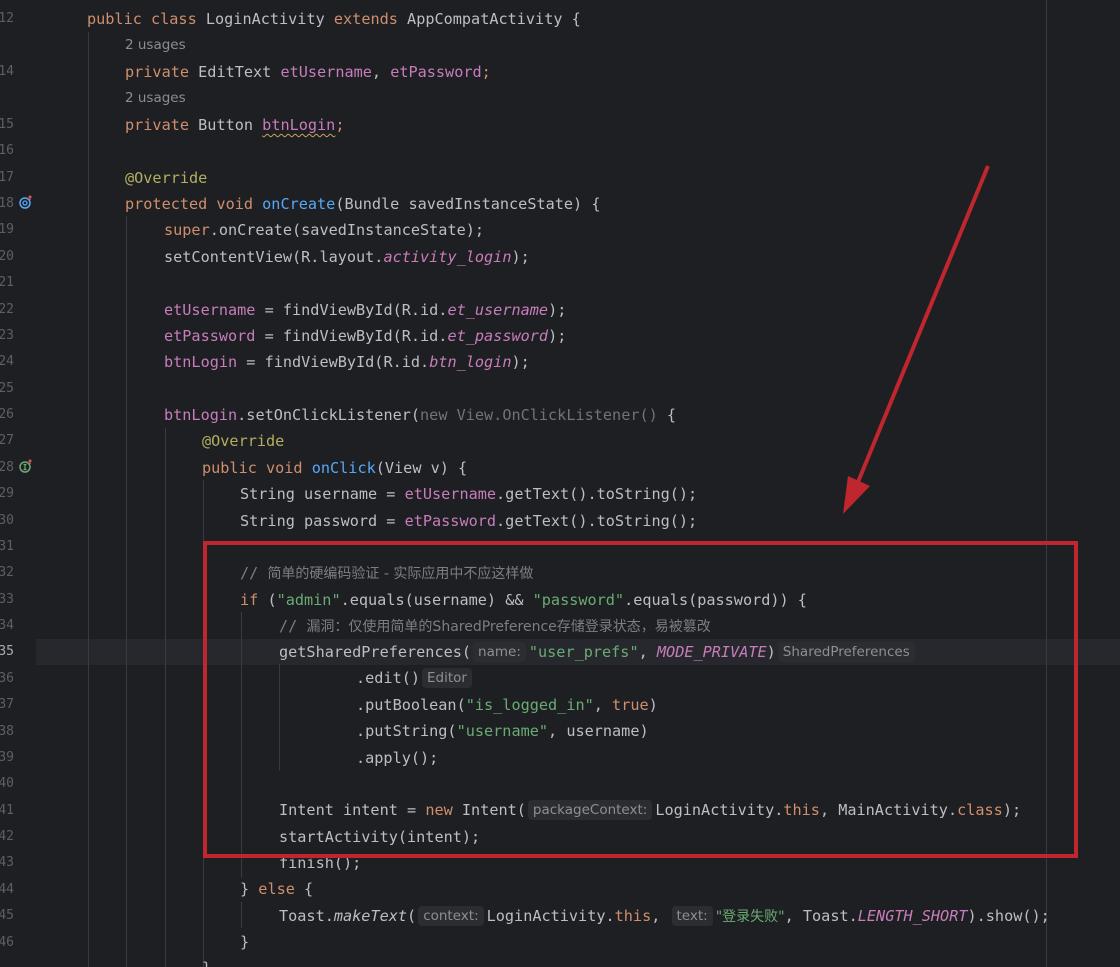  Describe the element at coordinates (539, 415) in the screenshot. I see `anonymous-class-hint: new View.OnClickListener()` at that location.